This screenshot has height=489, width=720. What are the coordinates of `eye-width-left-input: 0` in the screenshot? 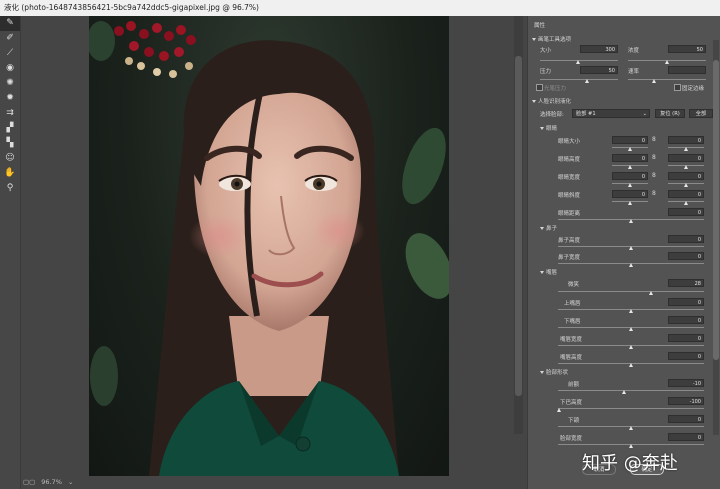 It's located at (630, 176).